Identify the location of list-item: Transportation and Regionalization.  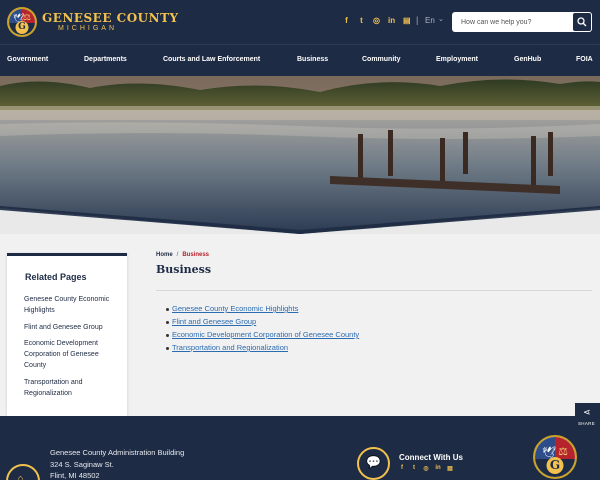
(262, 349).